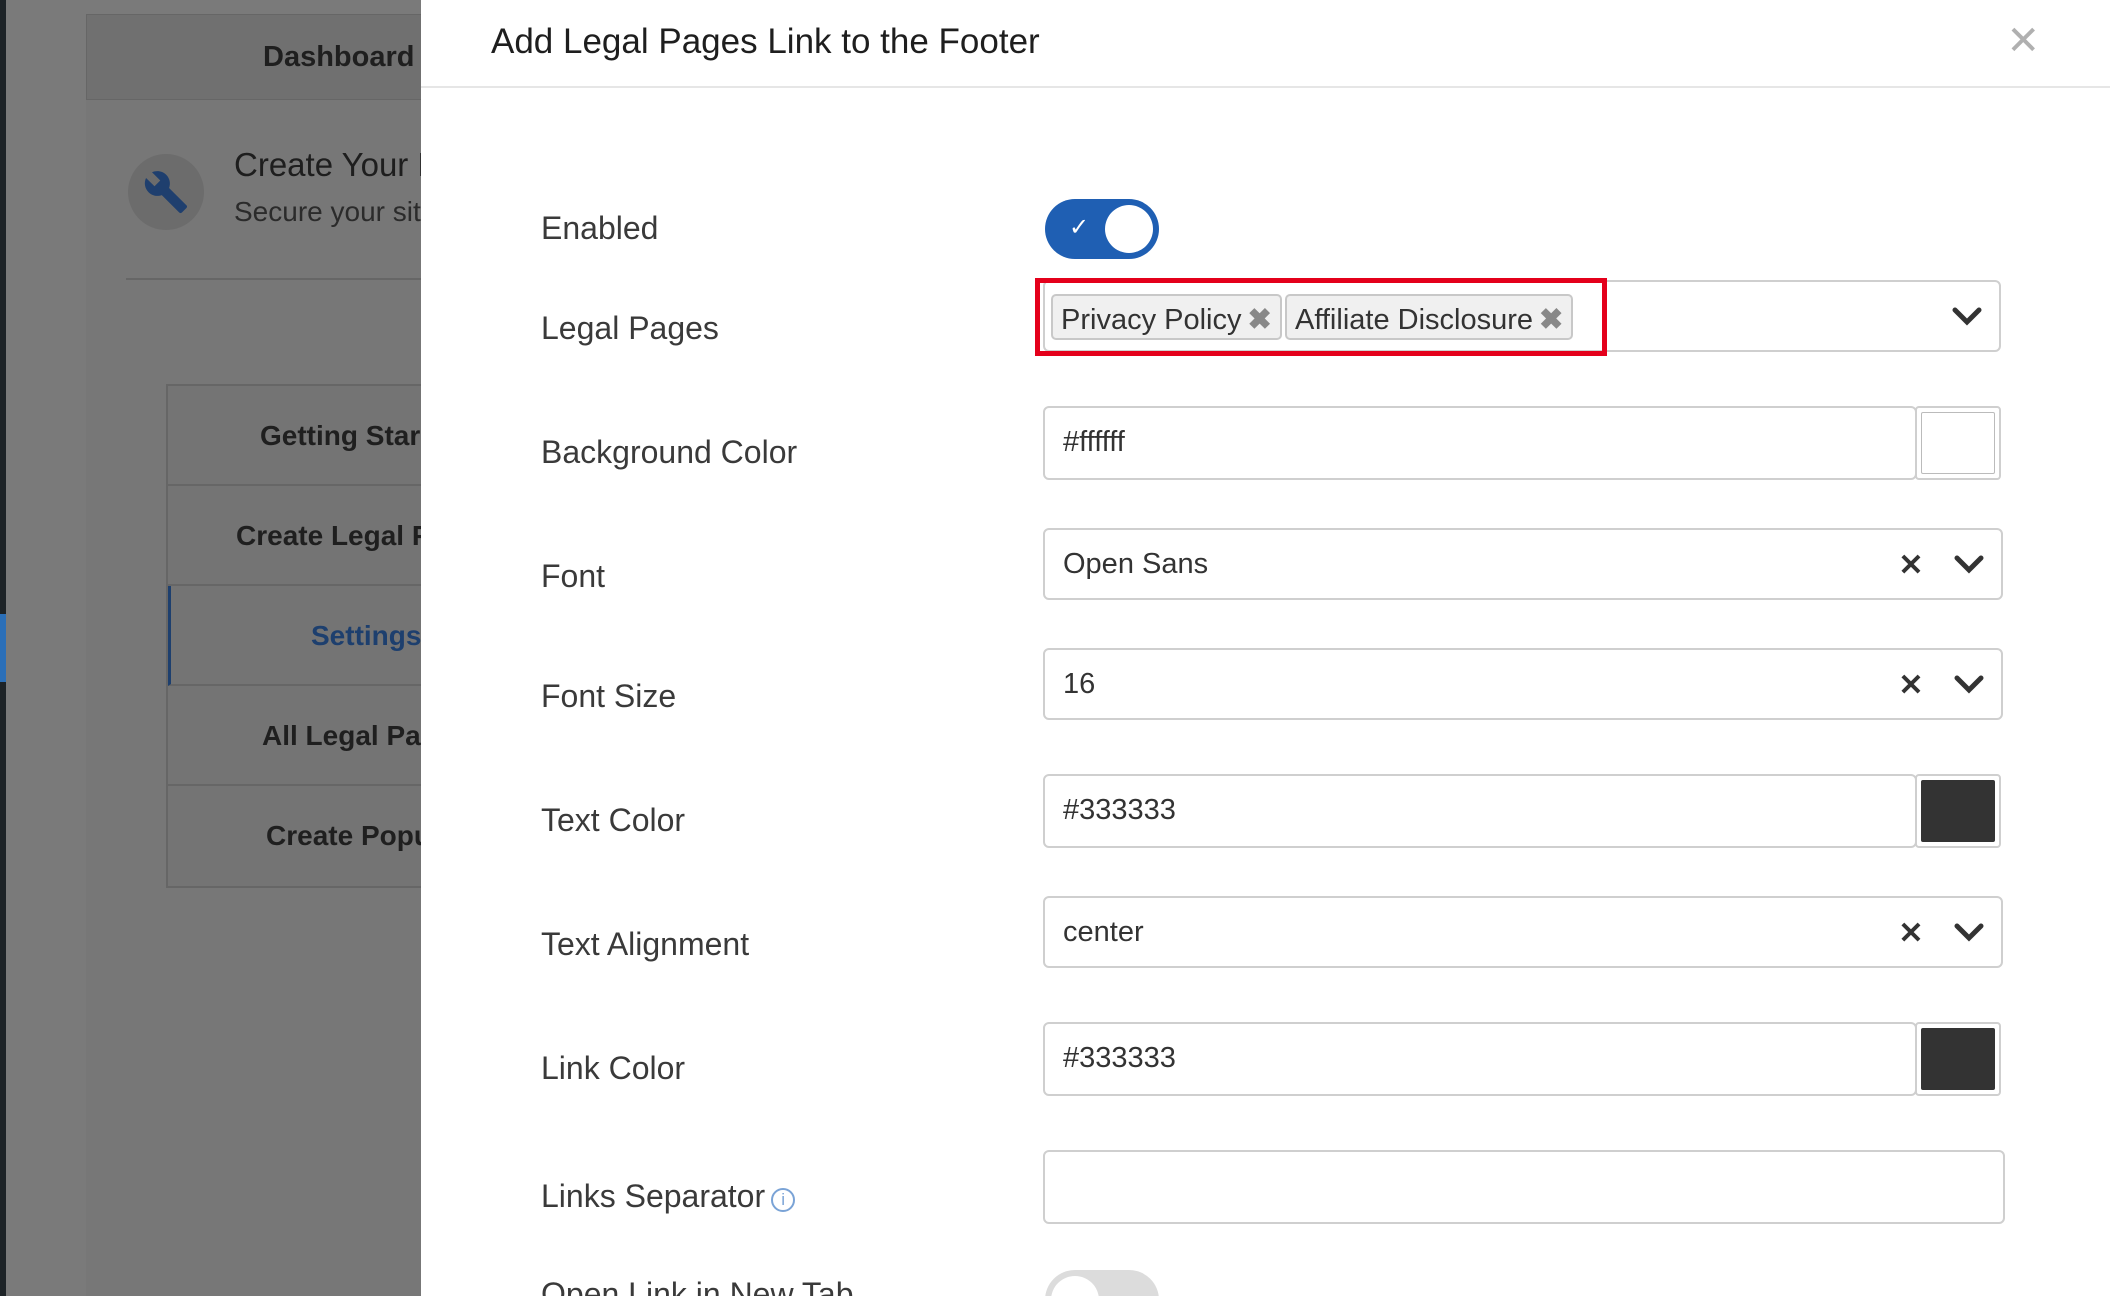 The image size is (2110, 1296). Describe the element at coordinates (645, 944) in the screenshot. I see `text-alignment-label: Text Alignment` at that location.